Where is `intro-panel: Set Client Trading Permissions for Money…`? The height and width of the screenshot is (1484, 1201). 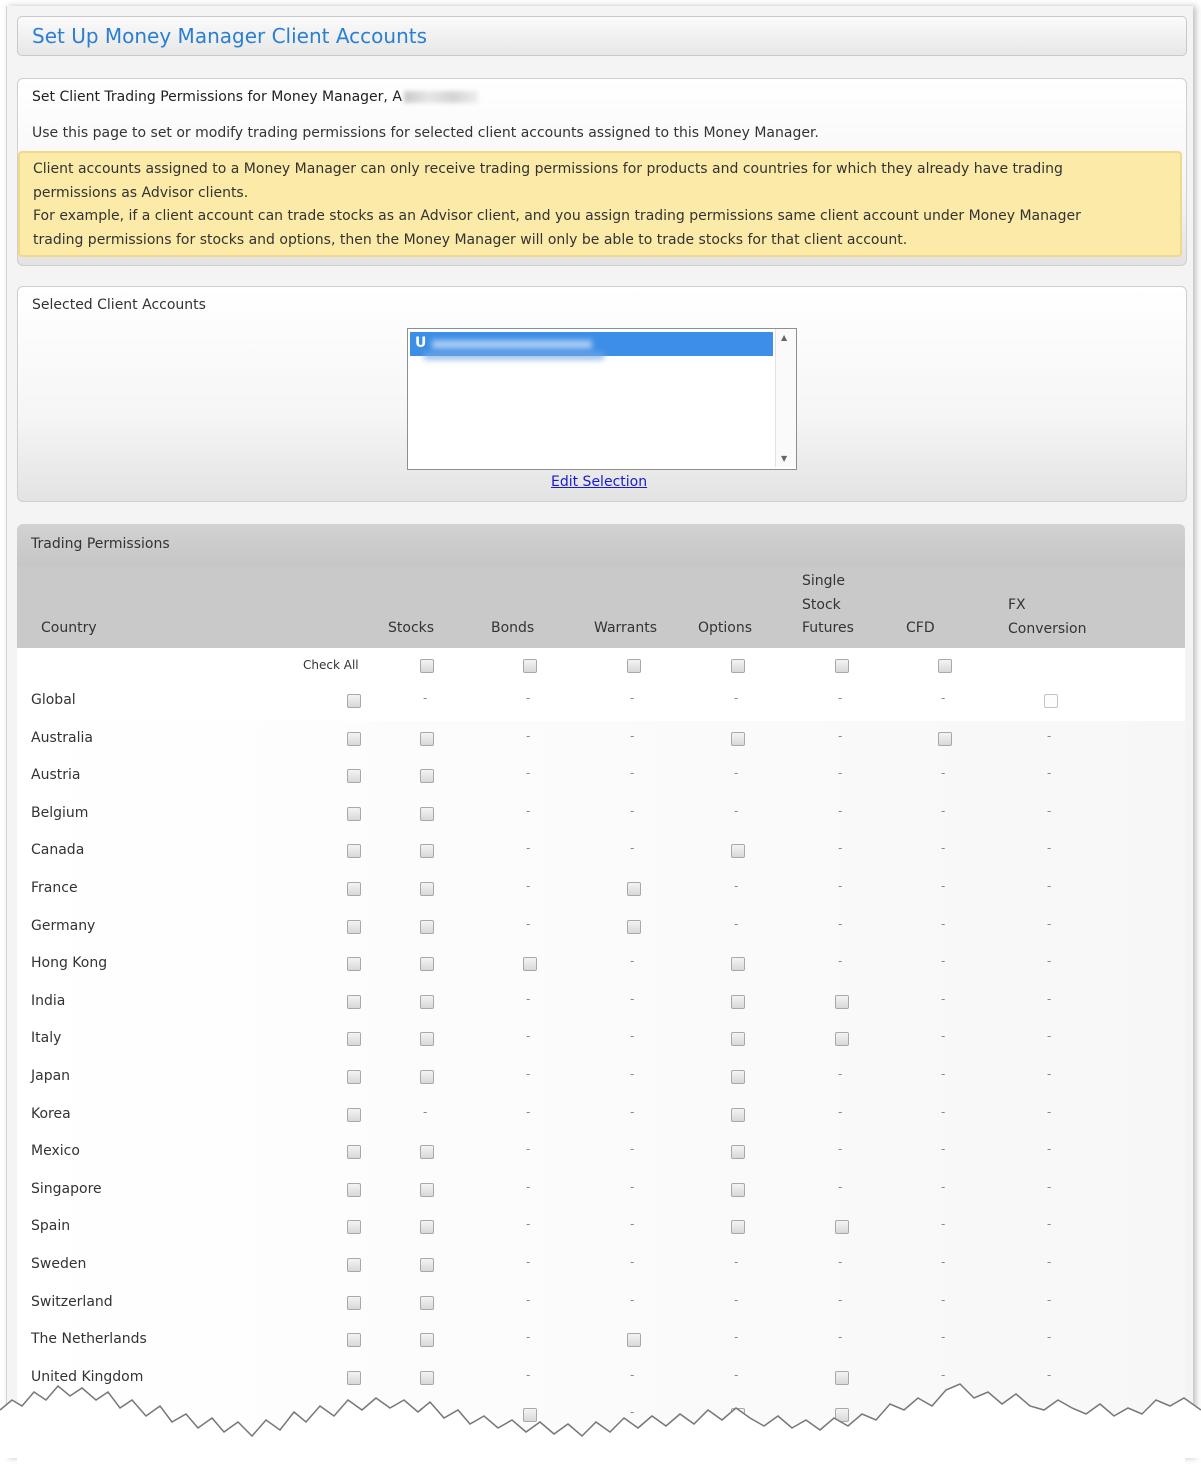 intro-panel: Set Client Trading Permissions for Money… is located at coordinates (602, 172).